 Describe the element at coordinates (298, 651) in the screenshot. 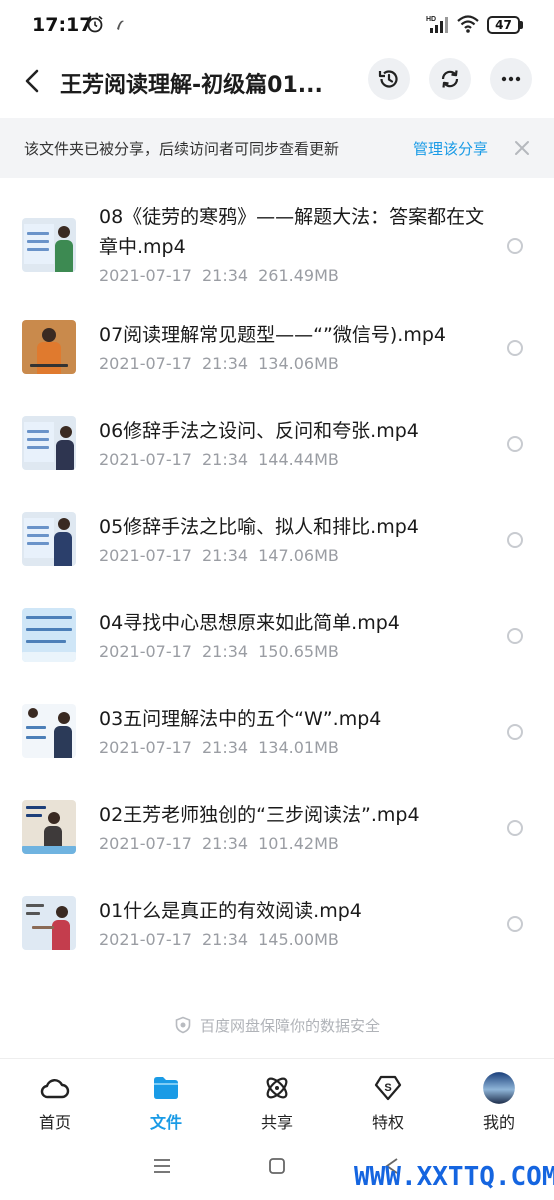

I see `file-size: 150.65MB` at that location.